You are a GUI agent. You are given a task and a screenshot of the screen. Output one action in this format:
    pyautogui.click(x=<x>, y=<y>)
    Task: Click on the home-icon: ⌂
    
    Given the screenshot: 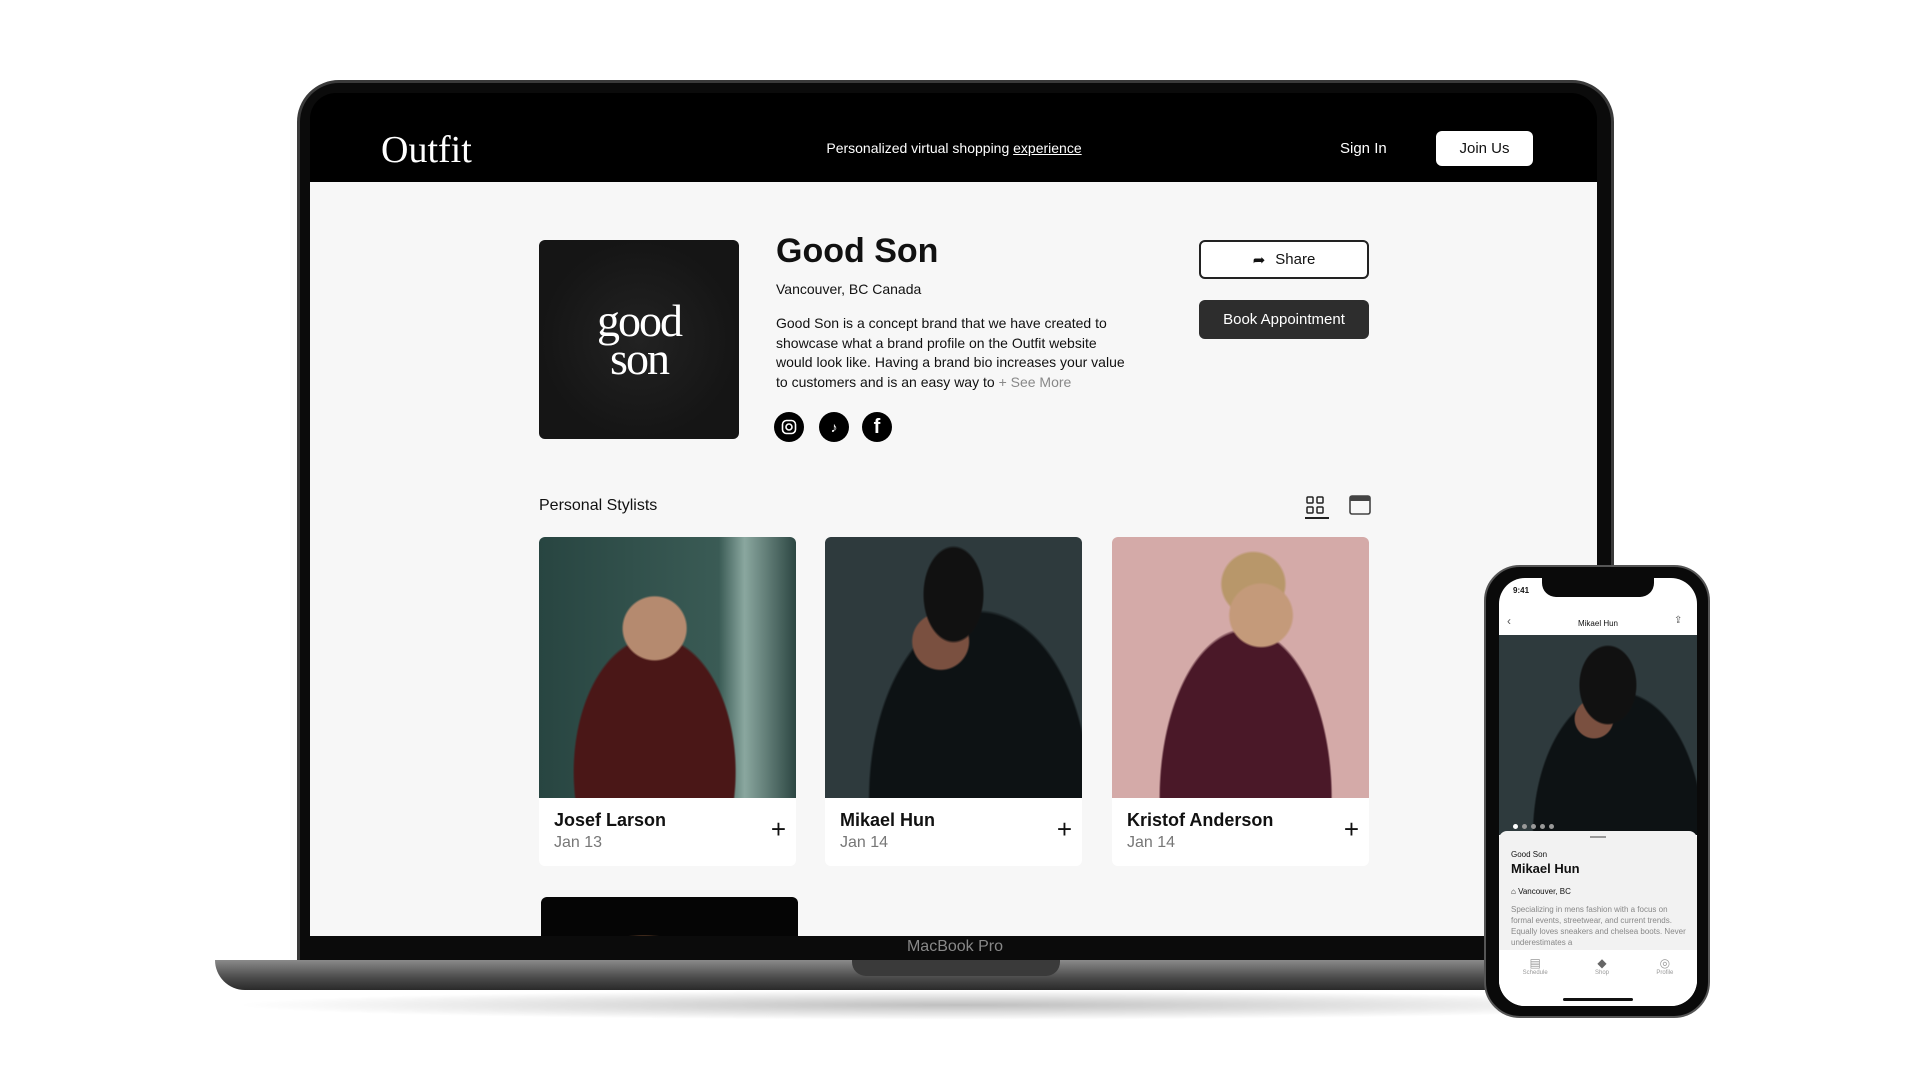 What is the action you would take?
    pyautogui.click(x=1513, y=891)
    